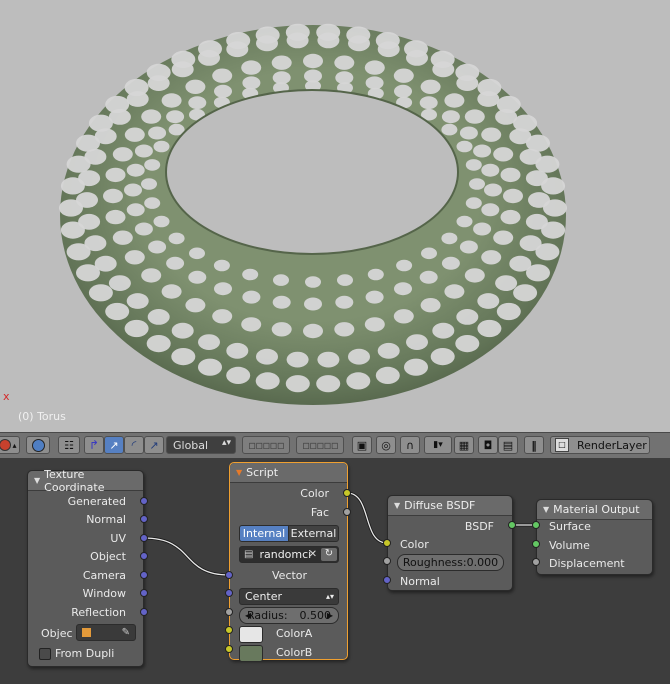 This screenshot has height=684, width=670. Describe the element at coordinates (438, 445) in the screenshot. I see `snap-element-button: ▮▾` at that location.